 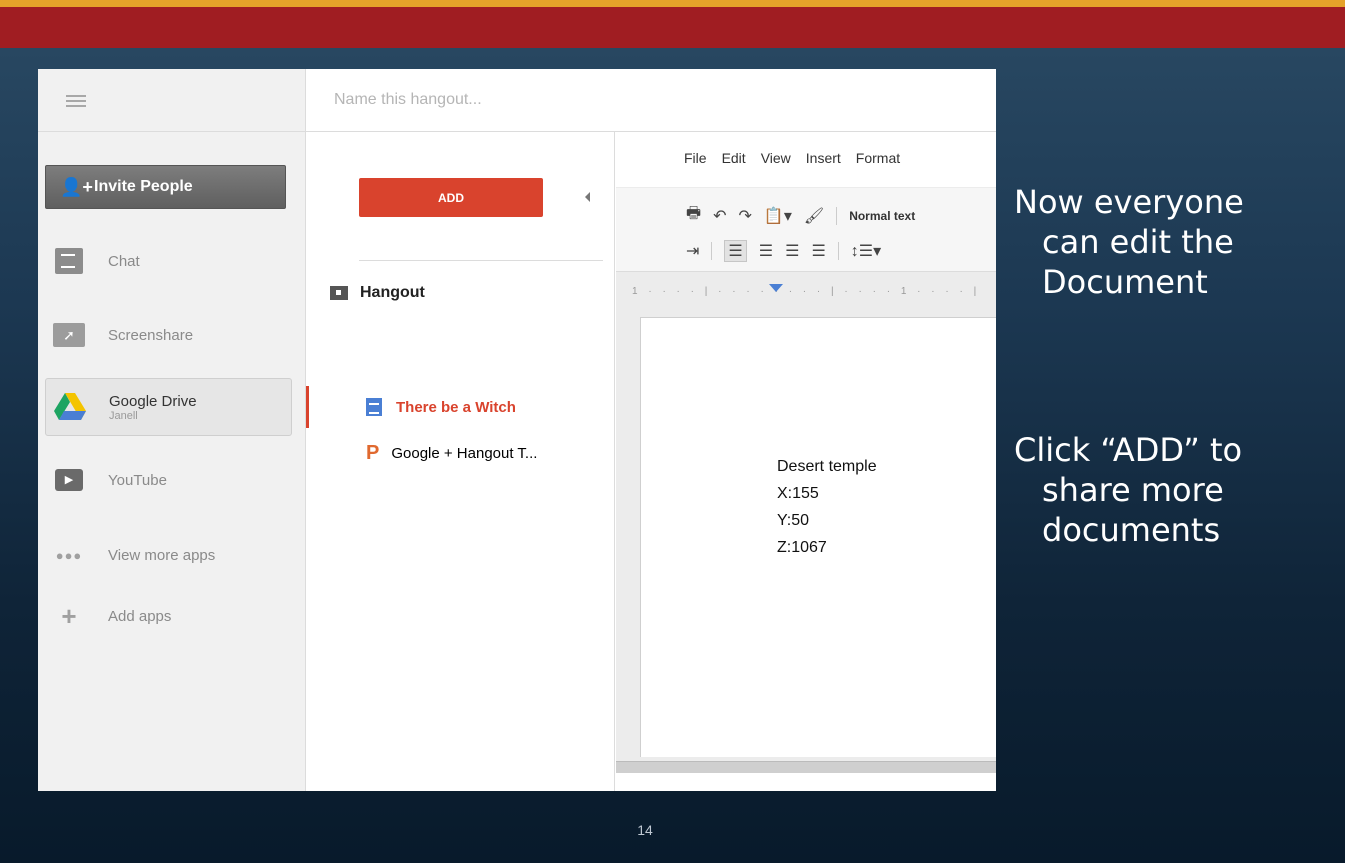 I want to click on redo-icon: ↷, so click(x=745, y=216).